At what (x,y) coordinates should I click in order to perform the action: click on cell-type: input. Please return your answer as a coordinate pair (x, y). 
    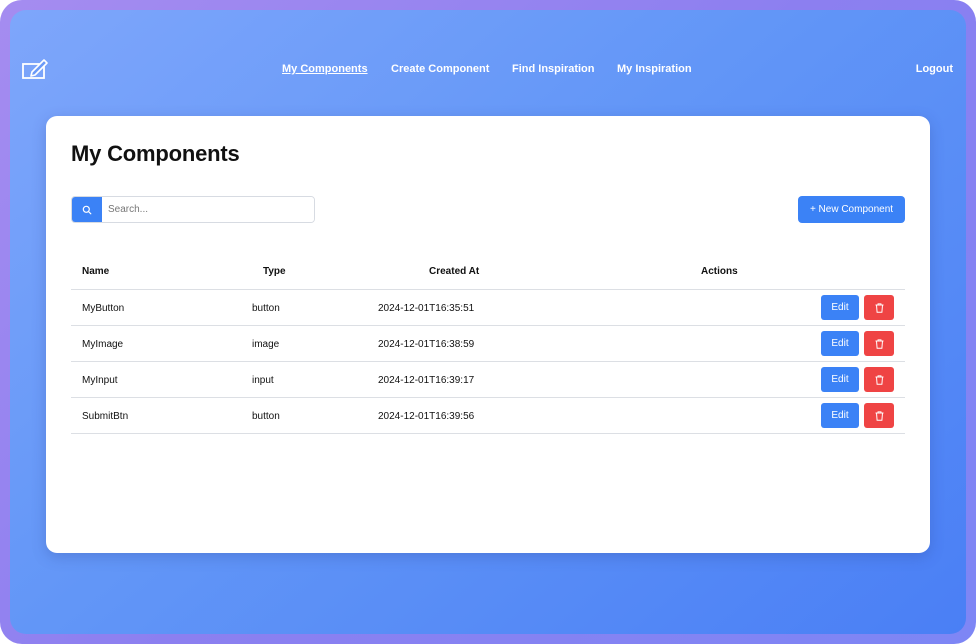
    Looking at the image, I should click on (263, 380).